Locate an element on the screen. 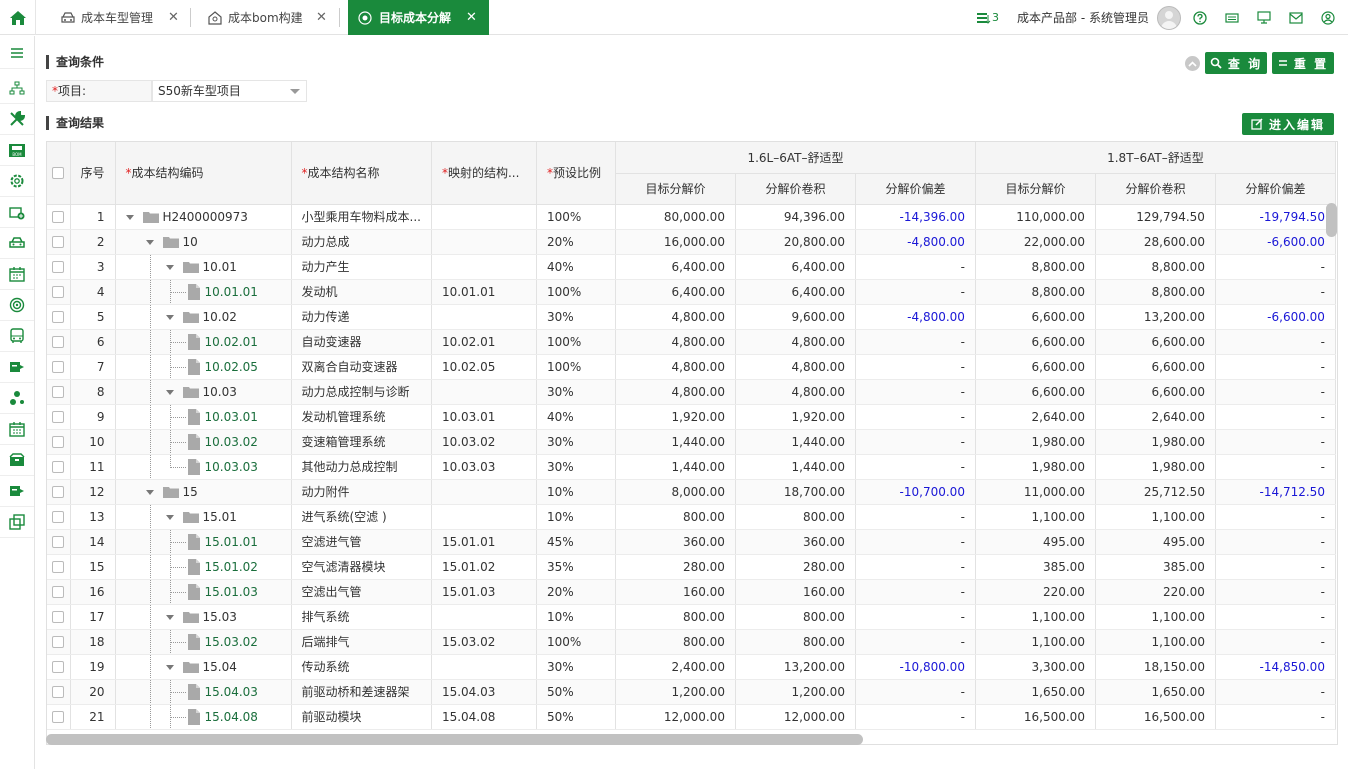 This screenshot has width=1348, height=769. select-all-header is located at coordinates (59, 173).